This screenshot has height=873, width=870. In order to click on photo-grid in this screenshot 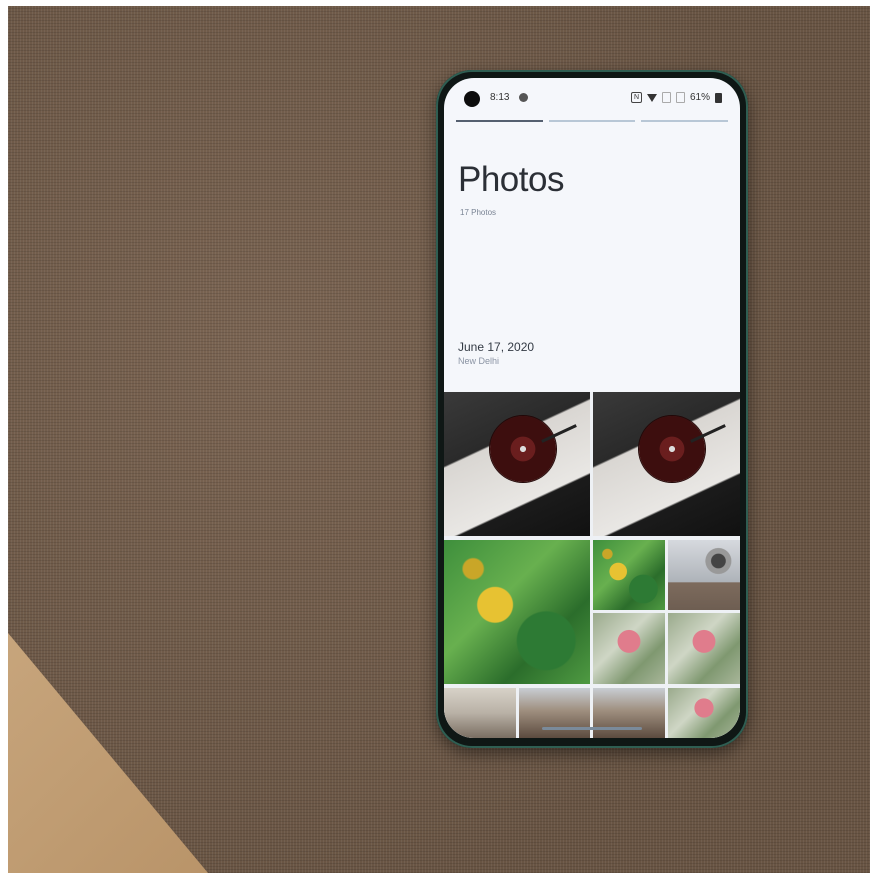, I will do `click(592, 565)`.